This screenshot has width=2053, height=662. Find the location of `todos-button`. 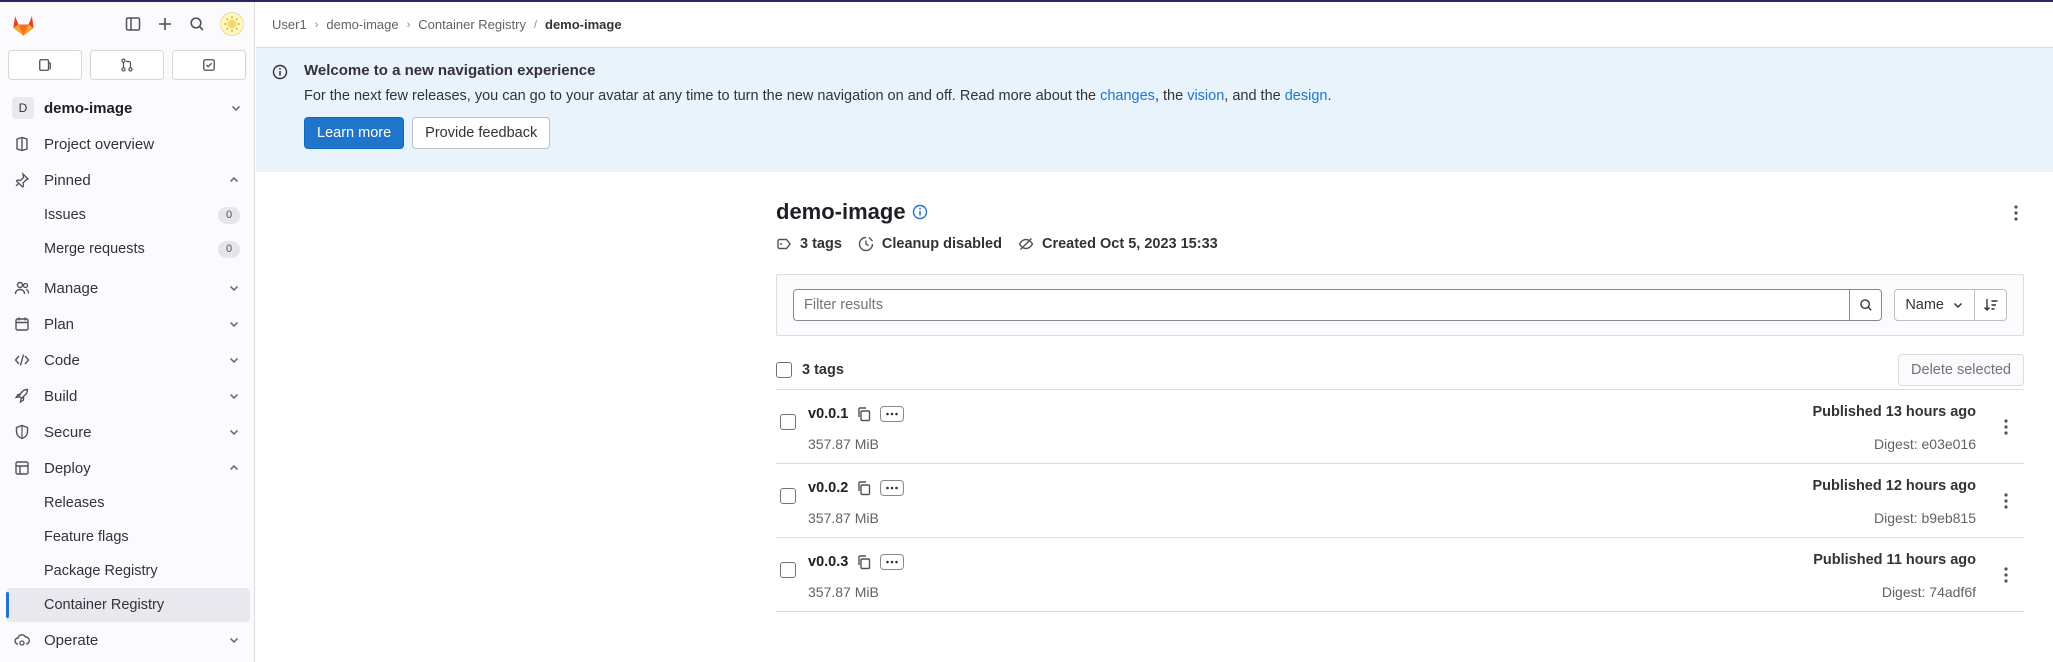

todos-button is located at coordinates (209, 65).